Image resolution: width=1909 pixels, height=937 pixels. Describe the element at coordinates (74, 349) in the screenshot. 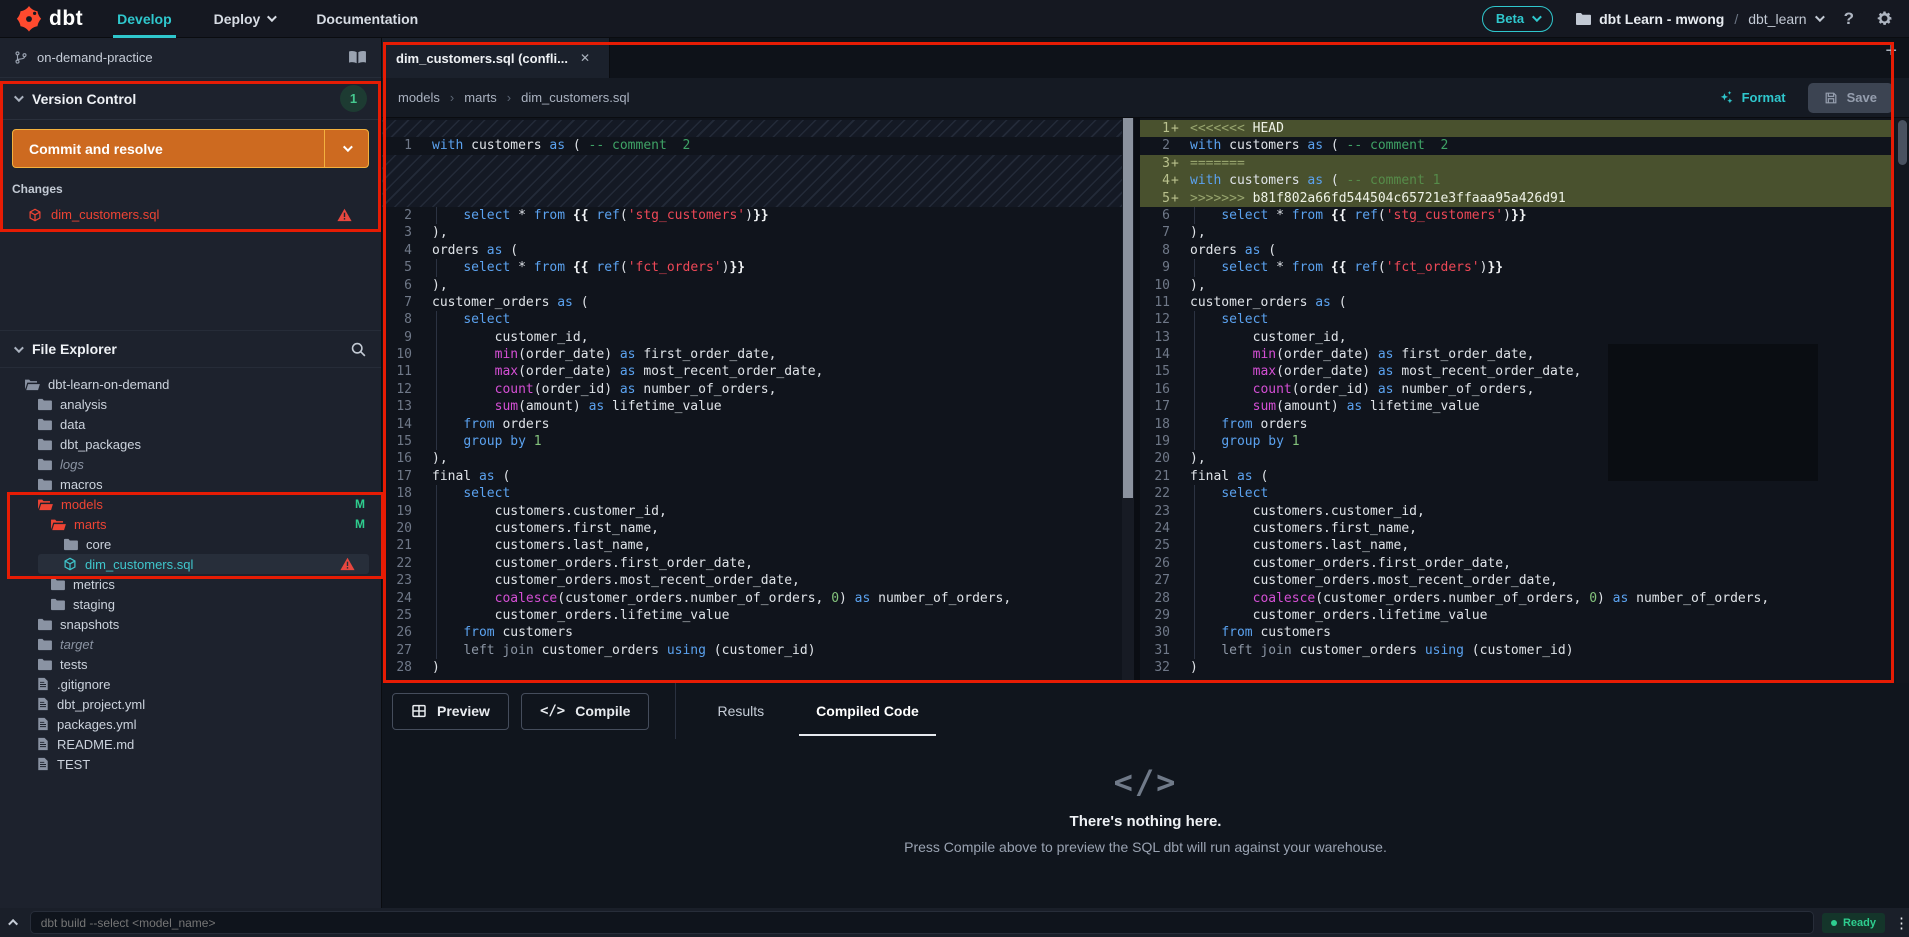

I see `file-explorer-title: File Explorer` at that location.